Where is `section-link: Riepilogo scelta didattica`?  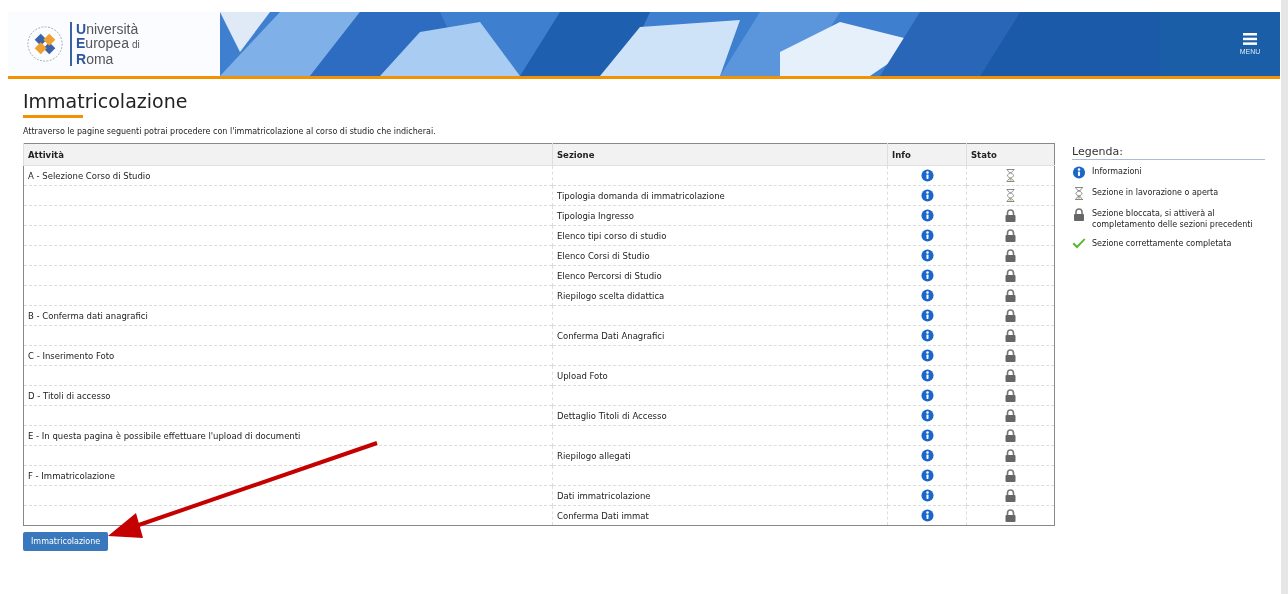
section-link: Riepilogo scelta didattica is located at coordinates (611, 295).